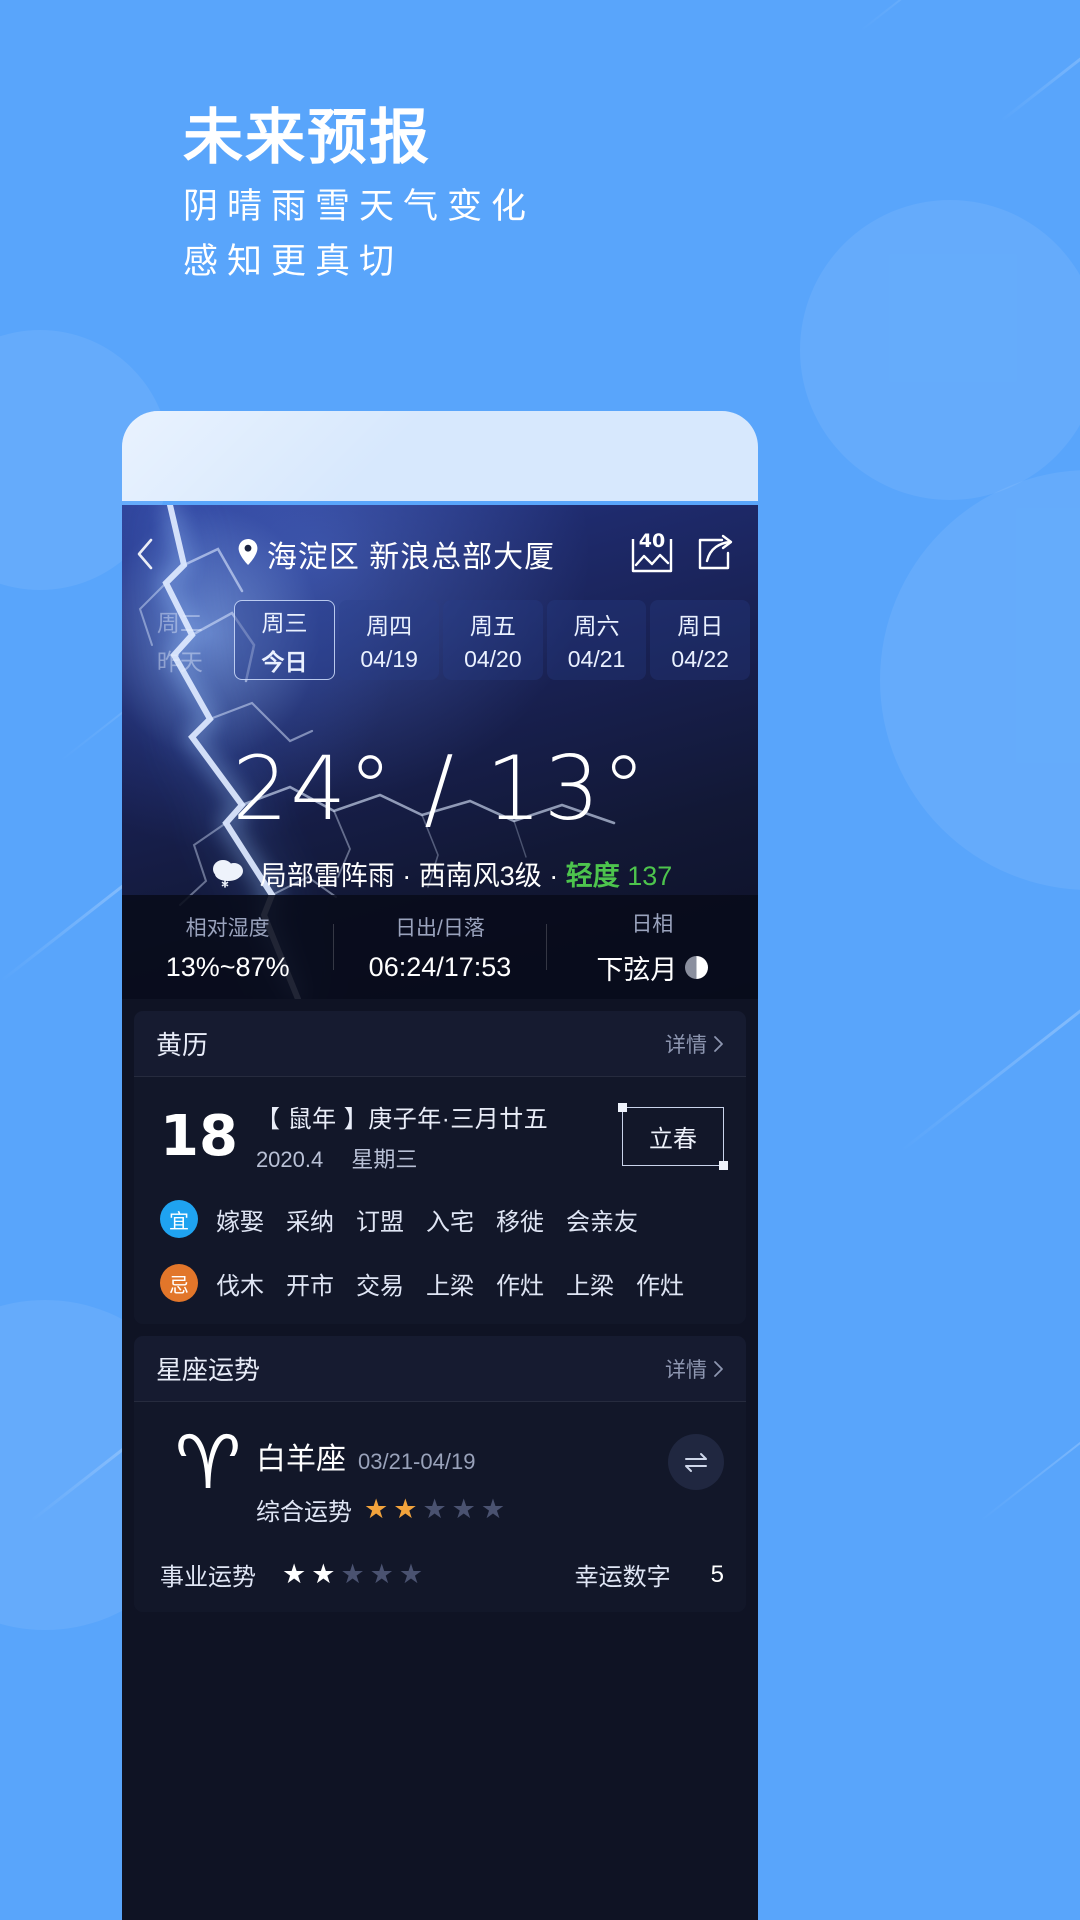 This screenshot has width=1080, height=1920. I want to click on stat-value: 06:24/17:53, so click(440, 966).